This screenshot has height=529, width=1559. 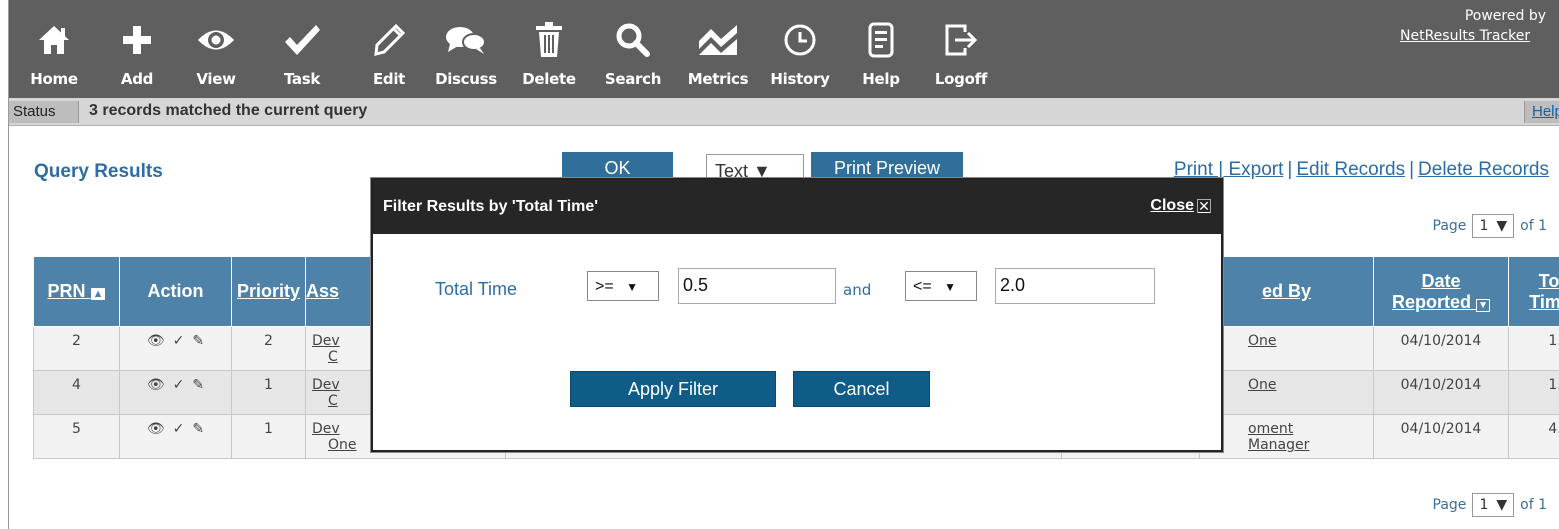 What do you see at coordinates (1541, 112) in the screenshot?
I see `help-link: Help` at bounding box center [1541, 112].